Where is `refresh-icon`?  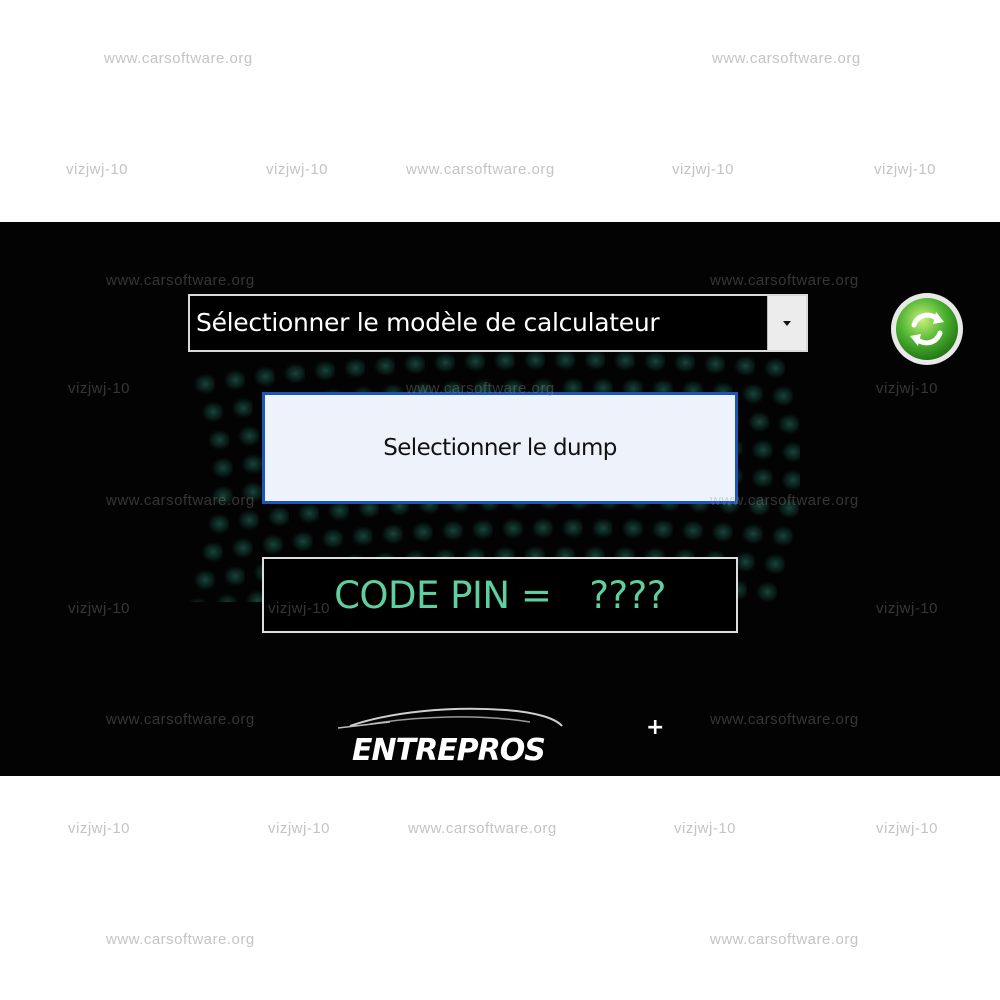 refresh-icon is located at coordinates (927, 329).